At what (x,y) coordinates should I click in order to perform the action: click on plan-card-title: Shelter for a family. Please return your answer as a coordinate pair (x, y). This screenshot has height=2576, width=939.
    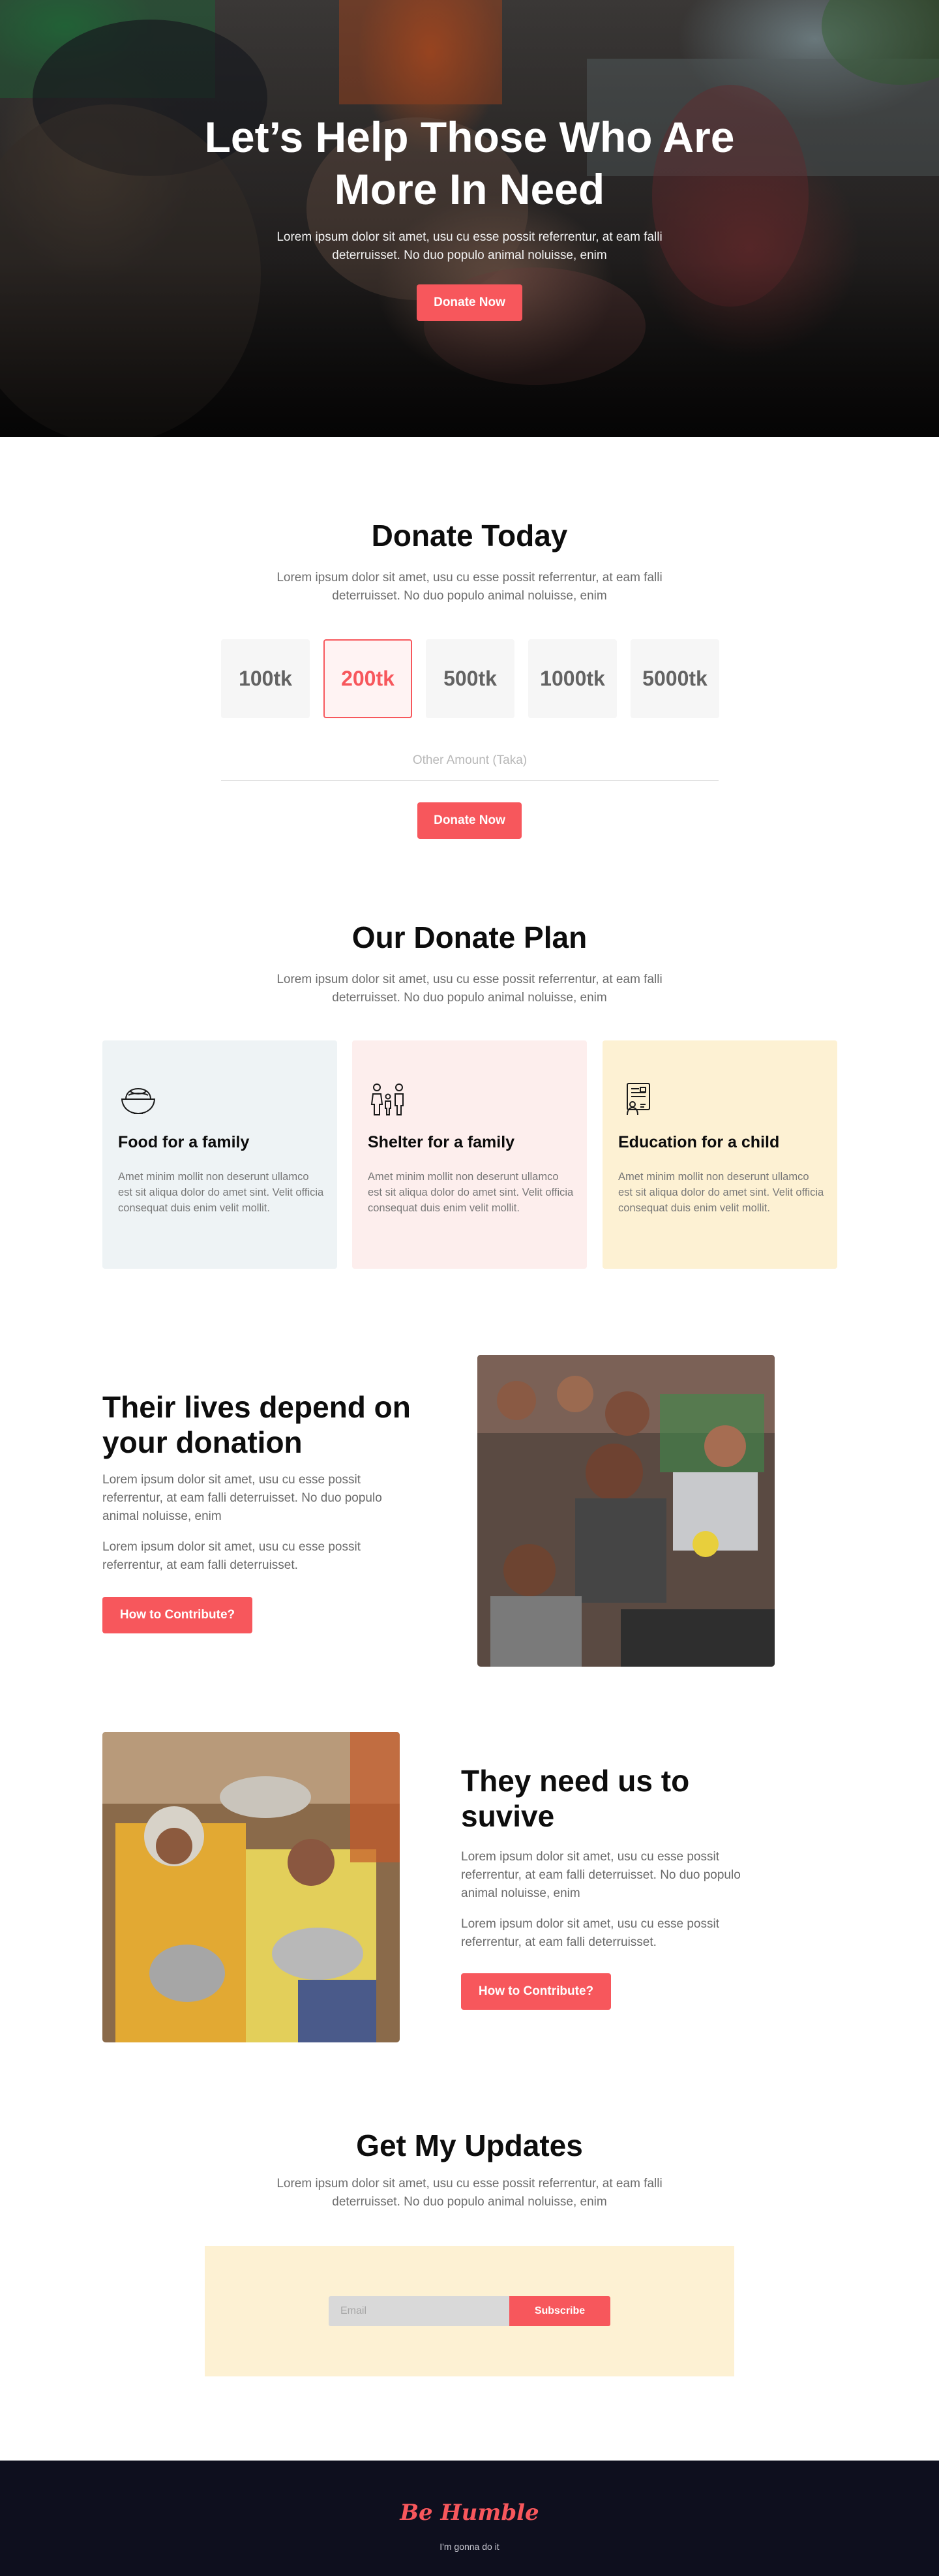
    Looking at the image, I should click on (441, 1142).